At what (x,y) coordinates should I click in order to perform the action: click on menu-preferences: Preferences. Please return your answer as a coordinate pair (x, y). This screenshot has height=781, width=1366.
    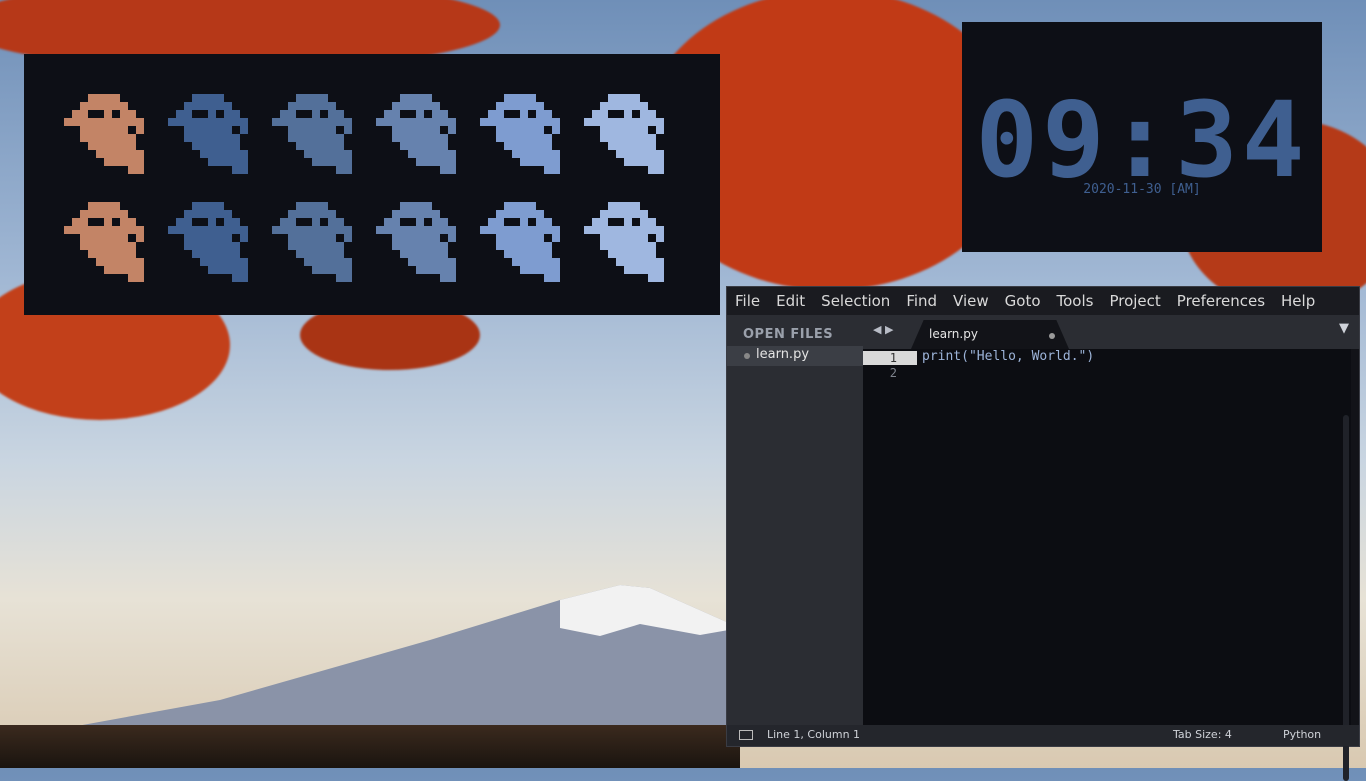
    Looking at the image, I should click on (1221, 301).